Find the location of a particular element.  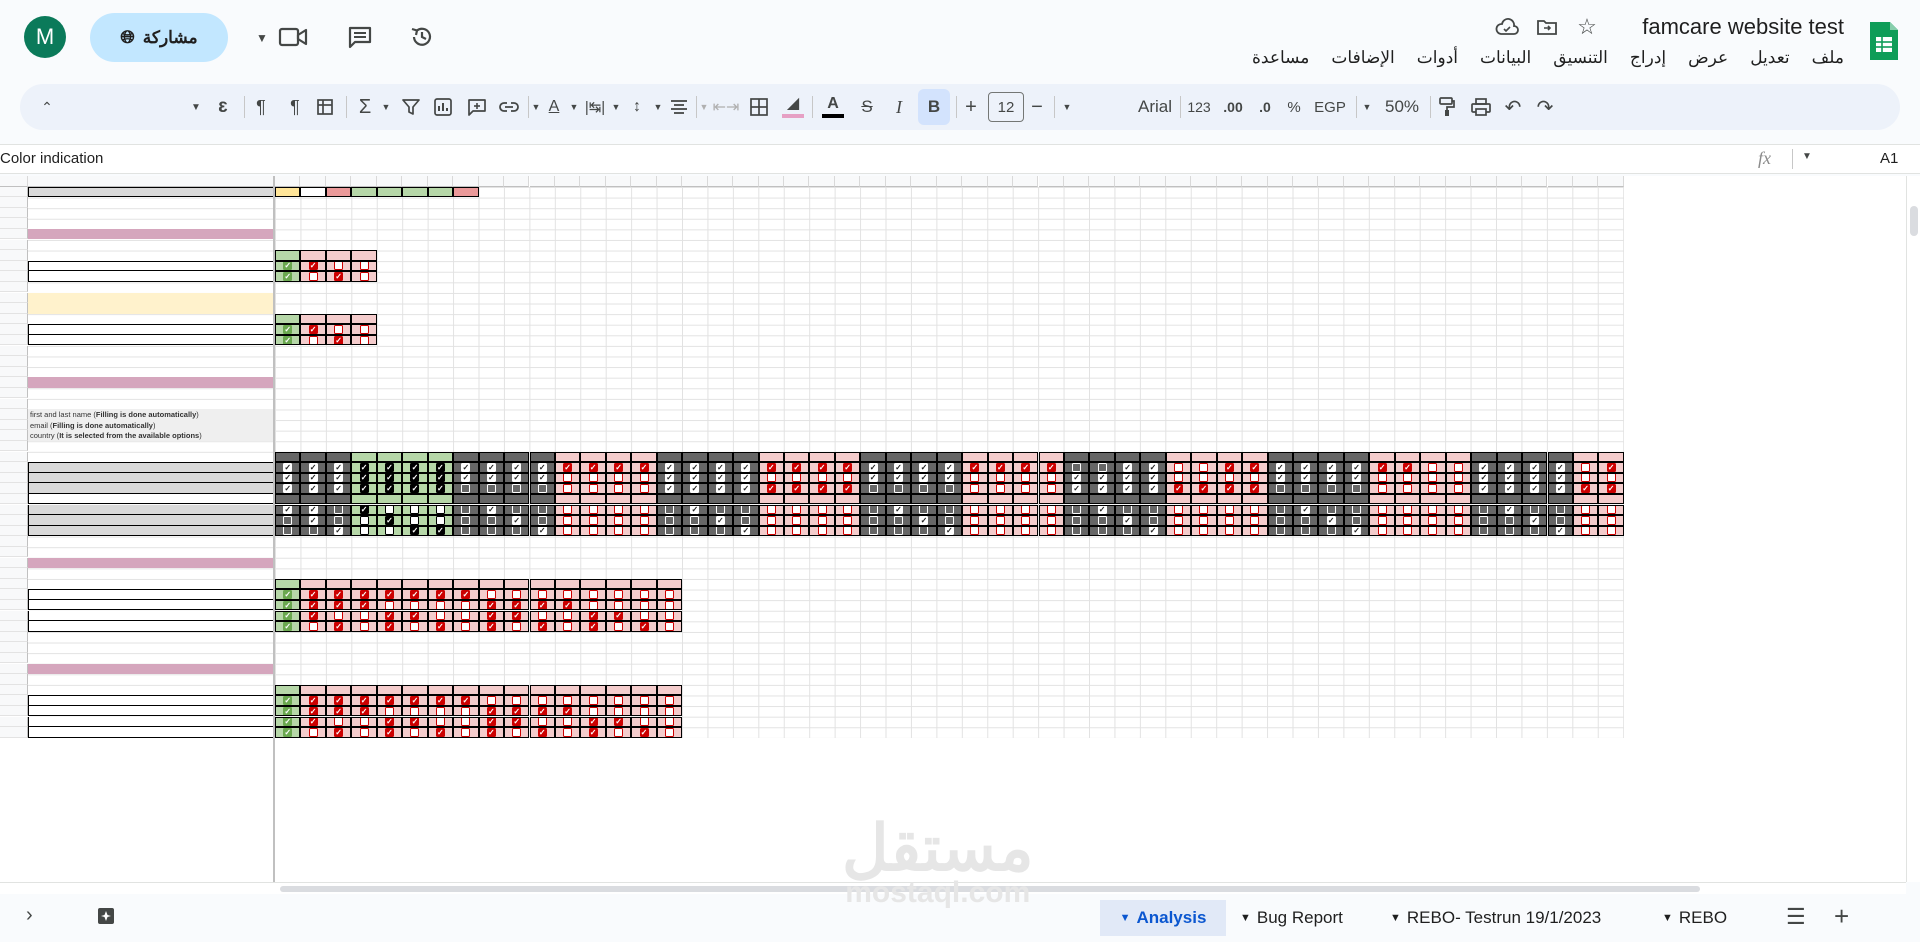

text-direction-icon: ɛ is located at coordinates (223, 107).